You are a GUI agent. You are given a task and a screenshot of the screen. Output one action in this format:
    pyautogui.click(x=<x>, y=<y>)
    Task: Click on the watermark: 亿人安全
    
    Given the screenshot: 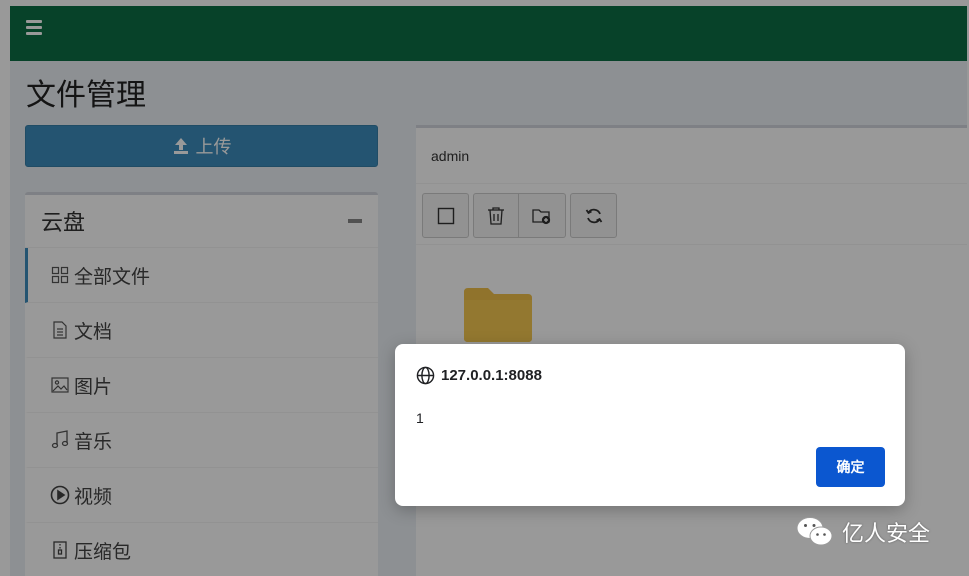 What is the action you would take?
    pyautogui.click(x=863, y=532)
    